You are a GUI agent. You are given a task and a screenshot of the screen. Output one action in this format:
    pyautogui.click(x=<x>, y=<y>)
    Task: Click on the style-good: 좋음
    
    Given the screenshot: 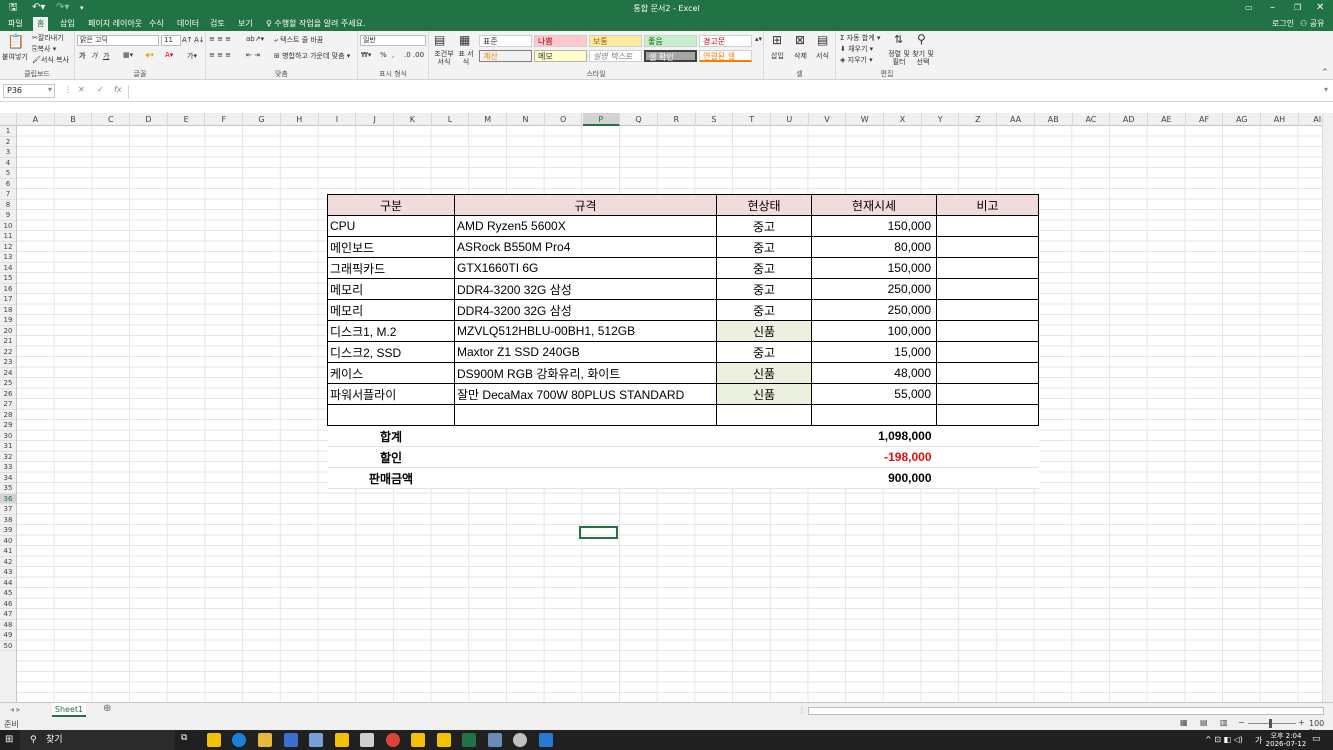 What is the action you would take?
    pyautogui.click(x=670, y=41)
    